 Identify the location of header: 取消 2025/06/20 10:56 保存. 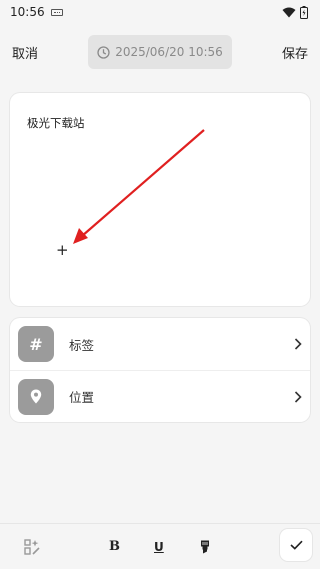
(160, 52).